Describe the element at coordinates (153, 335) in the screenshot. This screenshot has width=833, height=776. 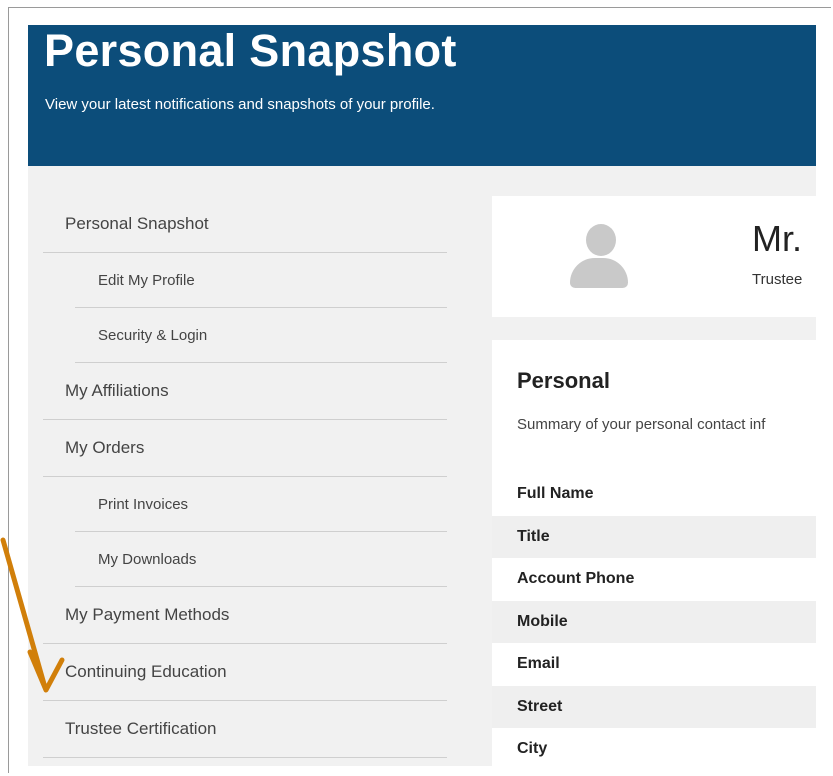
I see `sidebar-item-label: Security & Login` at that location.